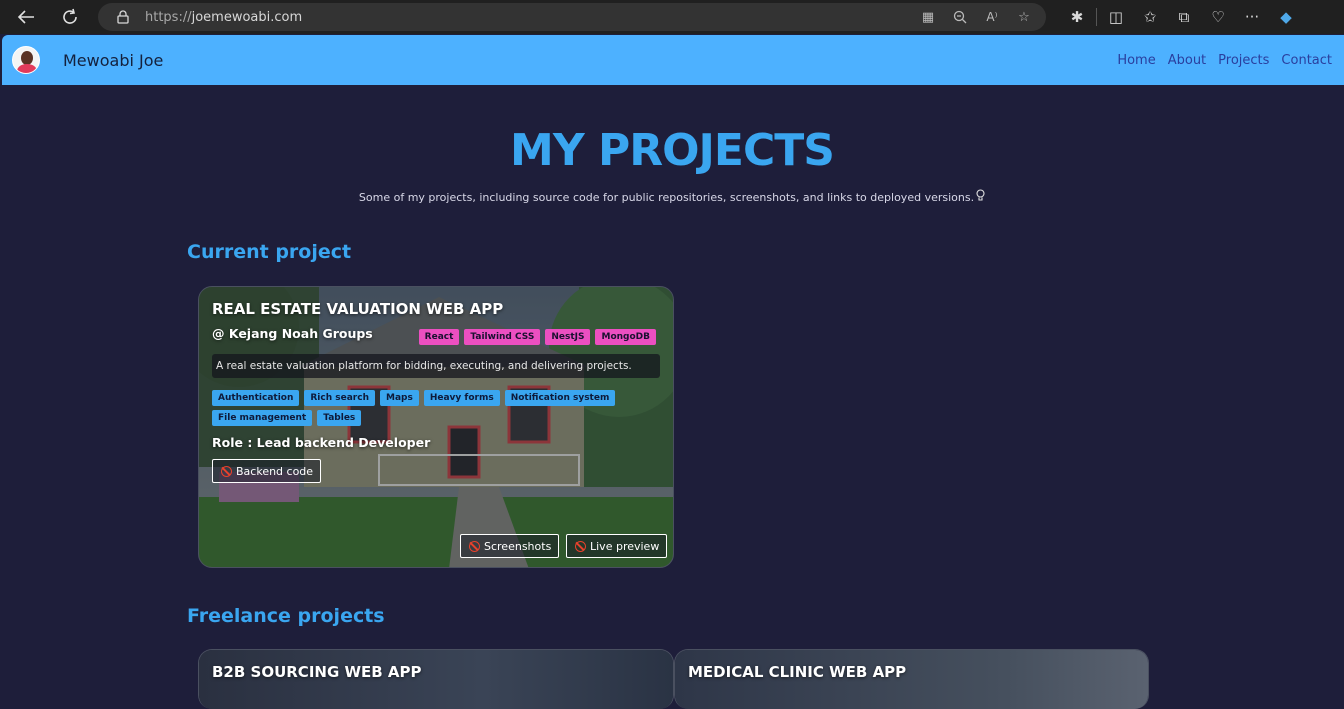  What do you see at coordinates (286, 616) in the screenshot?
I see `freelance-projects-heading: Freelance projects` at bounding box center [286, 616].